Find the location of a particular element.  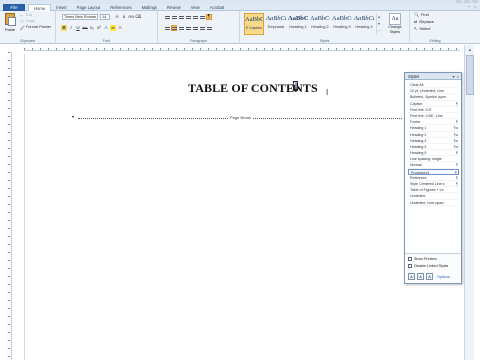

style-item: Underline, Line spaci is located at coordinates (433, 203).